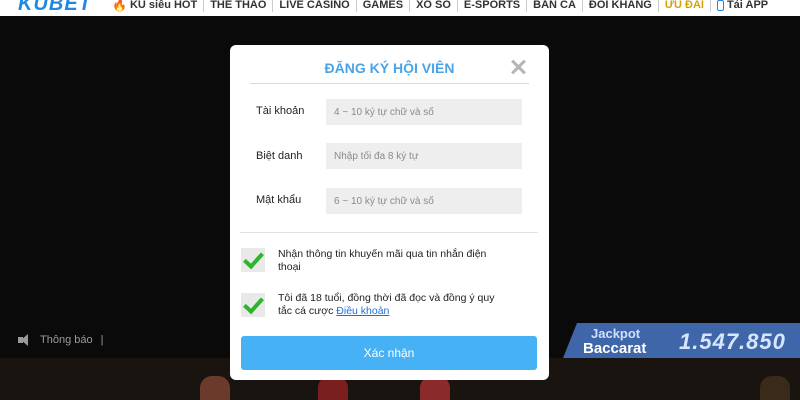  What do you see at coordinates (747, 5) in the screenshot?
I see `nav-label: Tải APP` at bounding box center [747, 5].